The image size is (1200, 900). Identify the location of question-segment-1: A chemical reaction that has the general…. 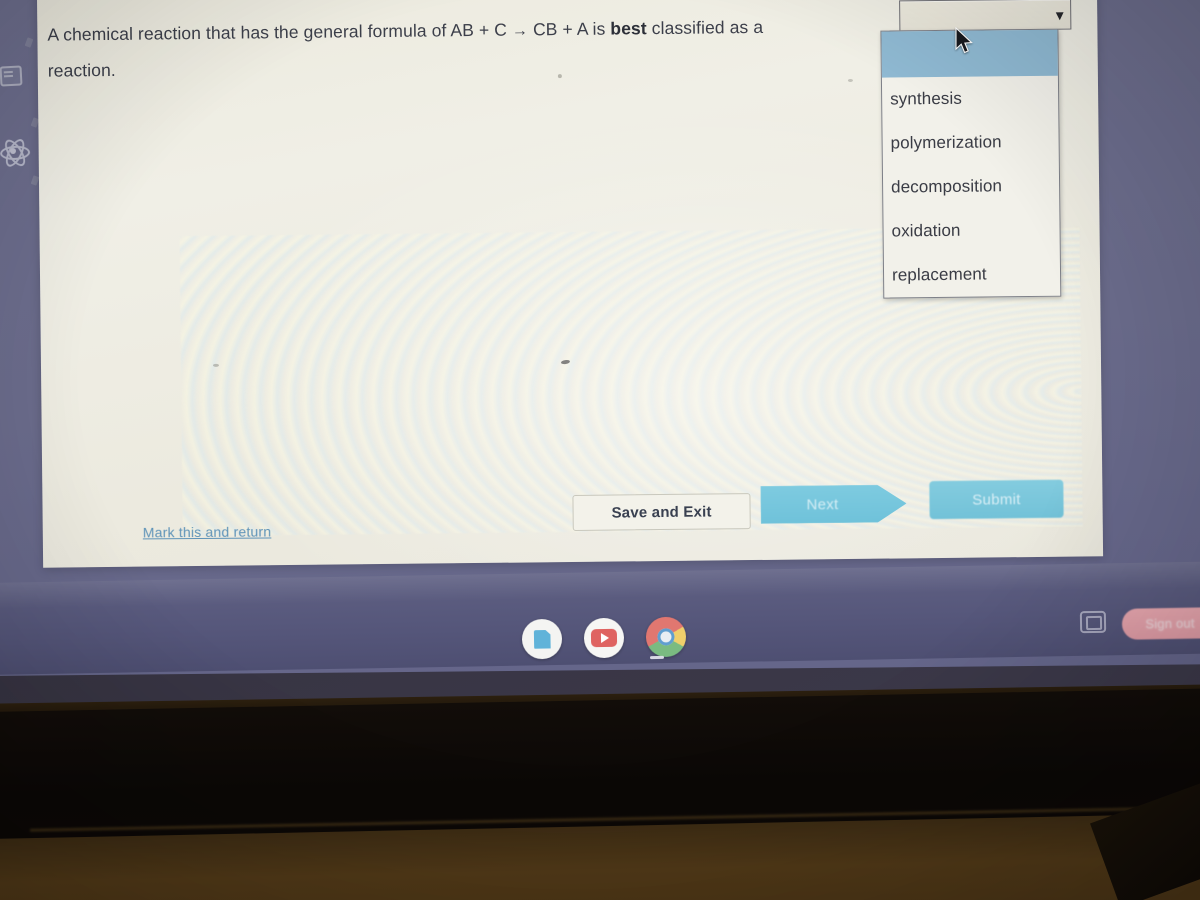
(280, 32).